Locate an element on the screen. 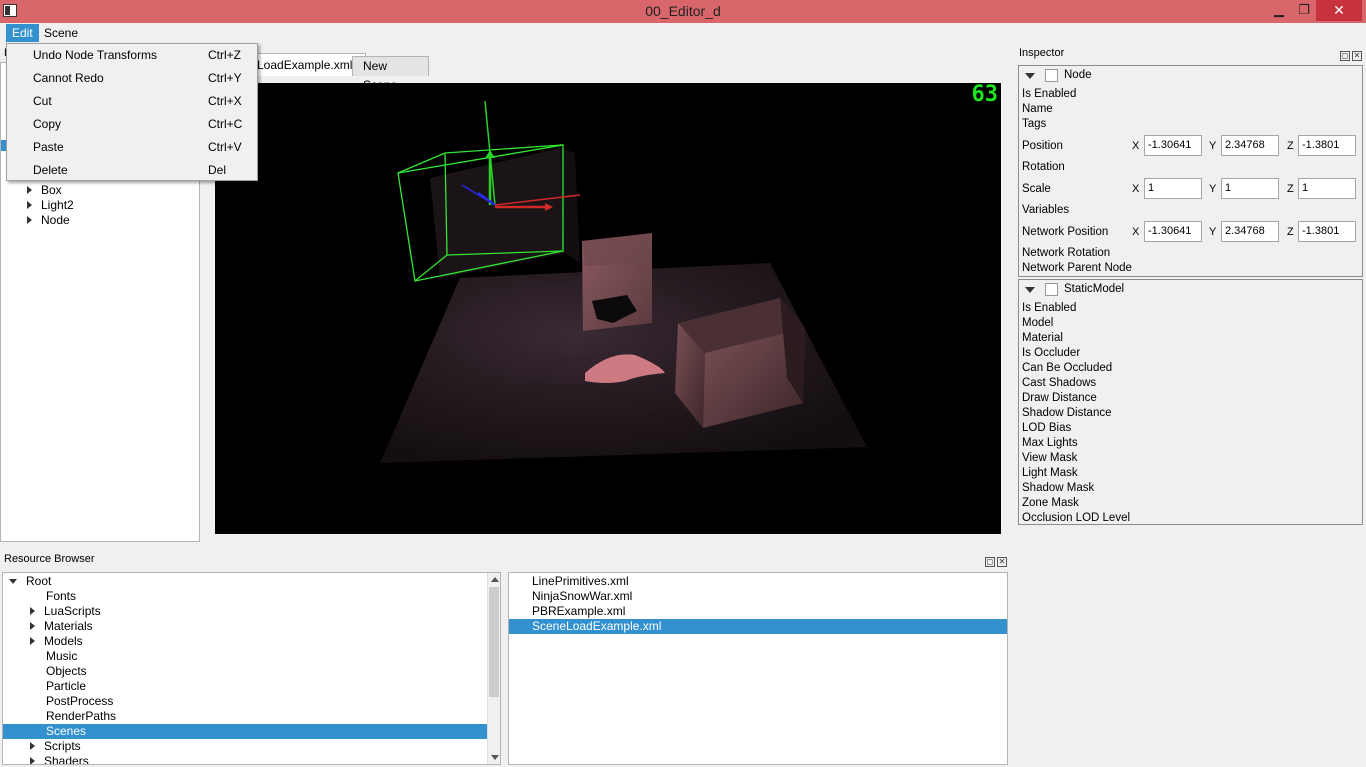  fps-counter: 63 is located at coordinates (985, 95).